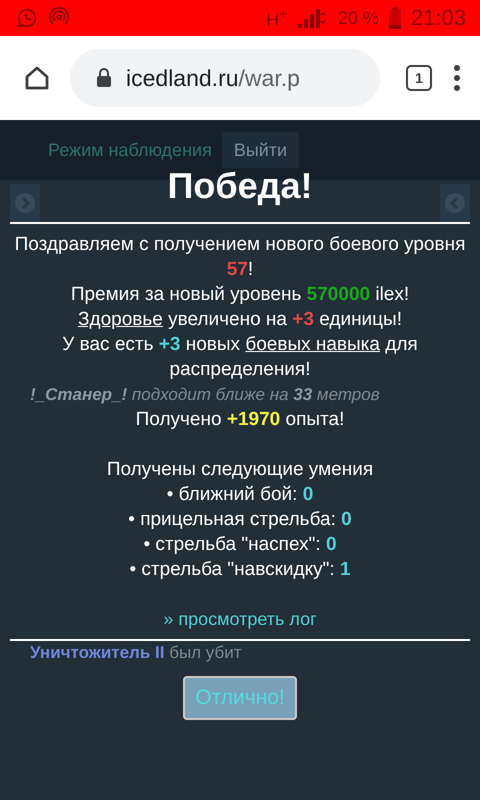 This screenshot has height=800, width=480. I want to click on message-text: Поздравляем с получением нового боевого уровня 57!, so click(240, 257).